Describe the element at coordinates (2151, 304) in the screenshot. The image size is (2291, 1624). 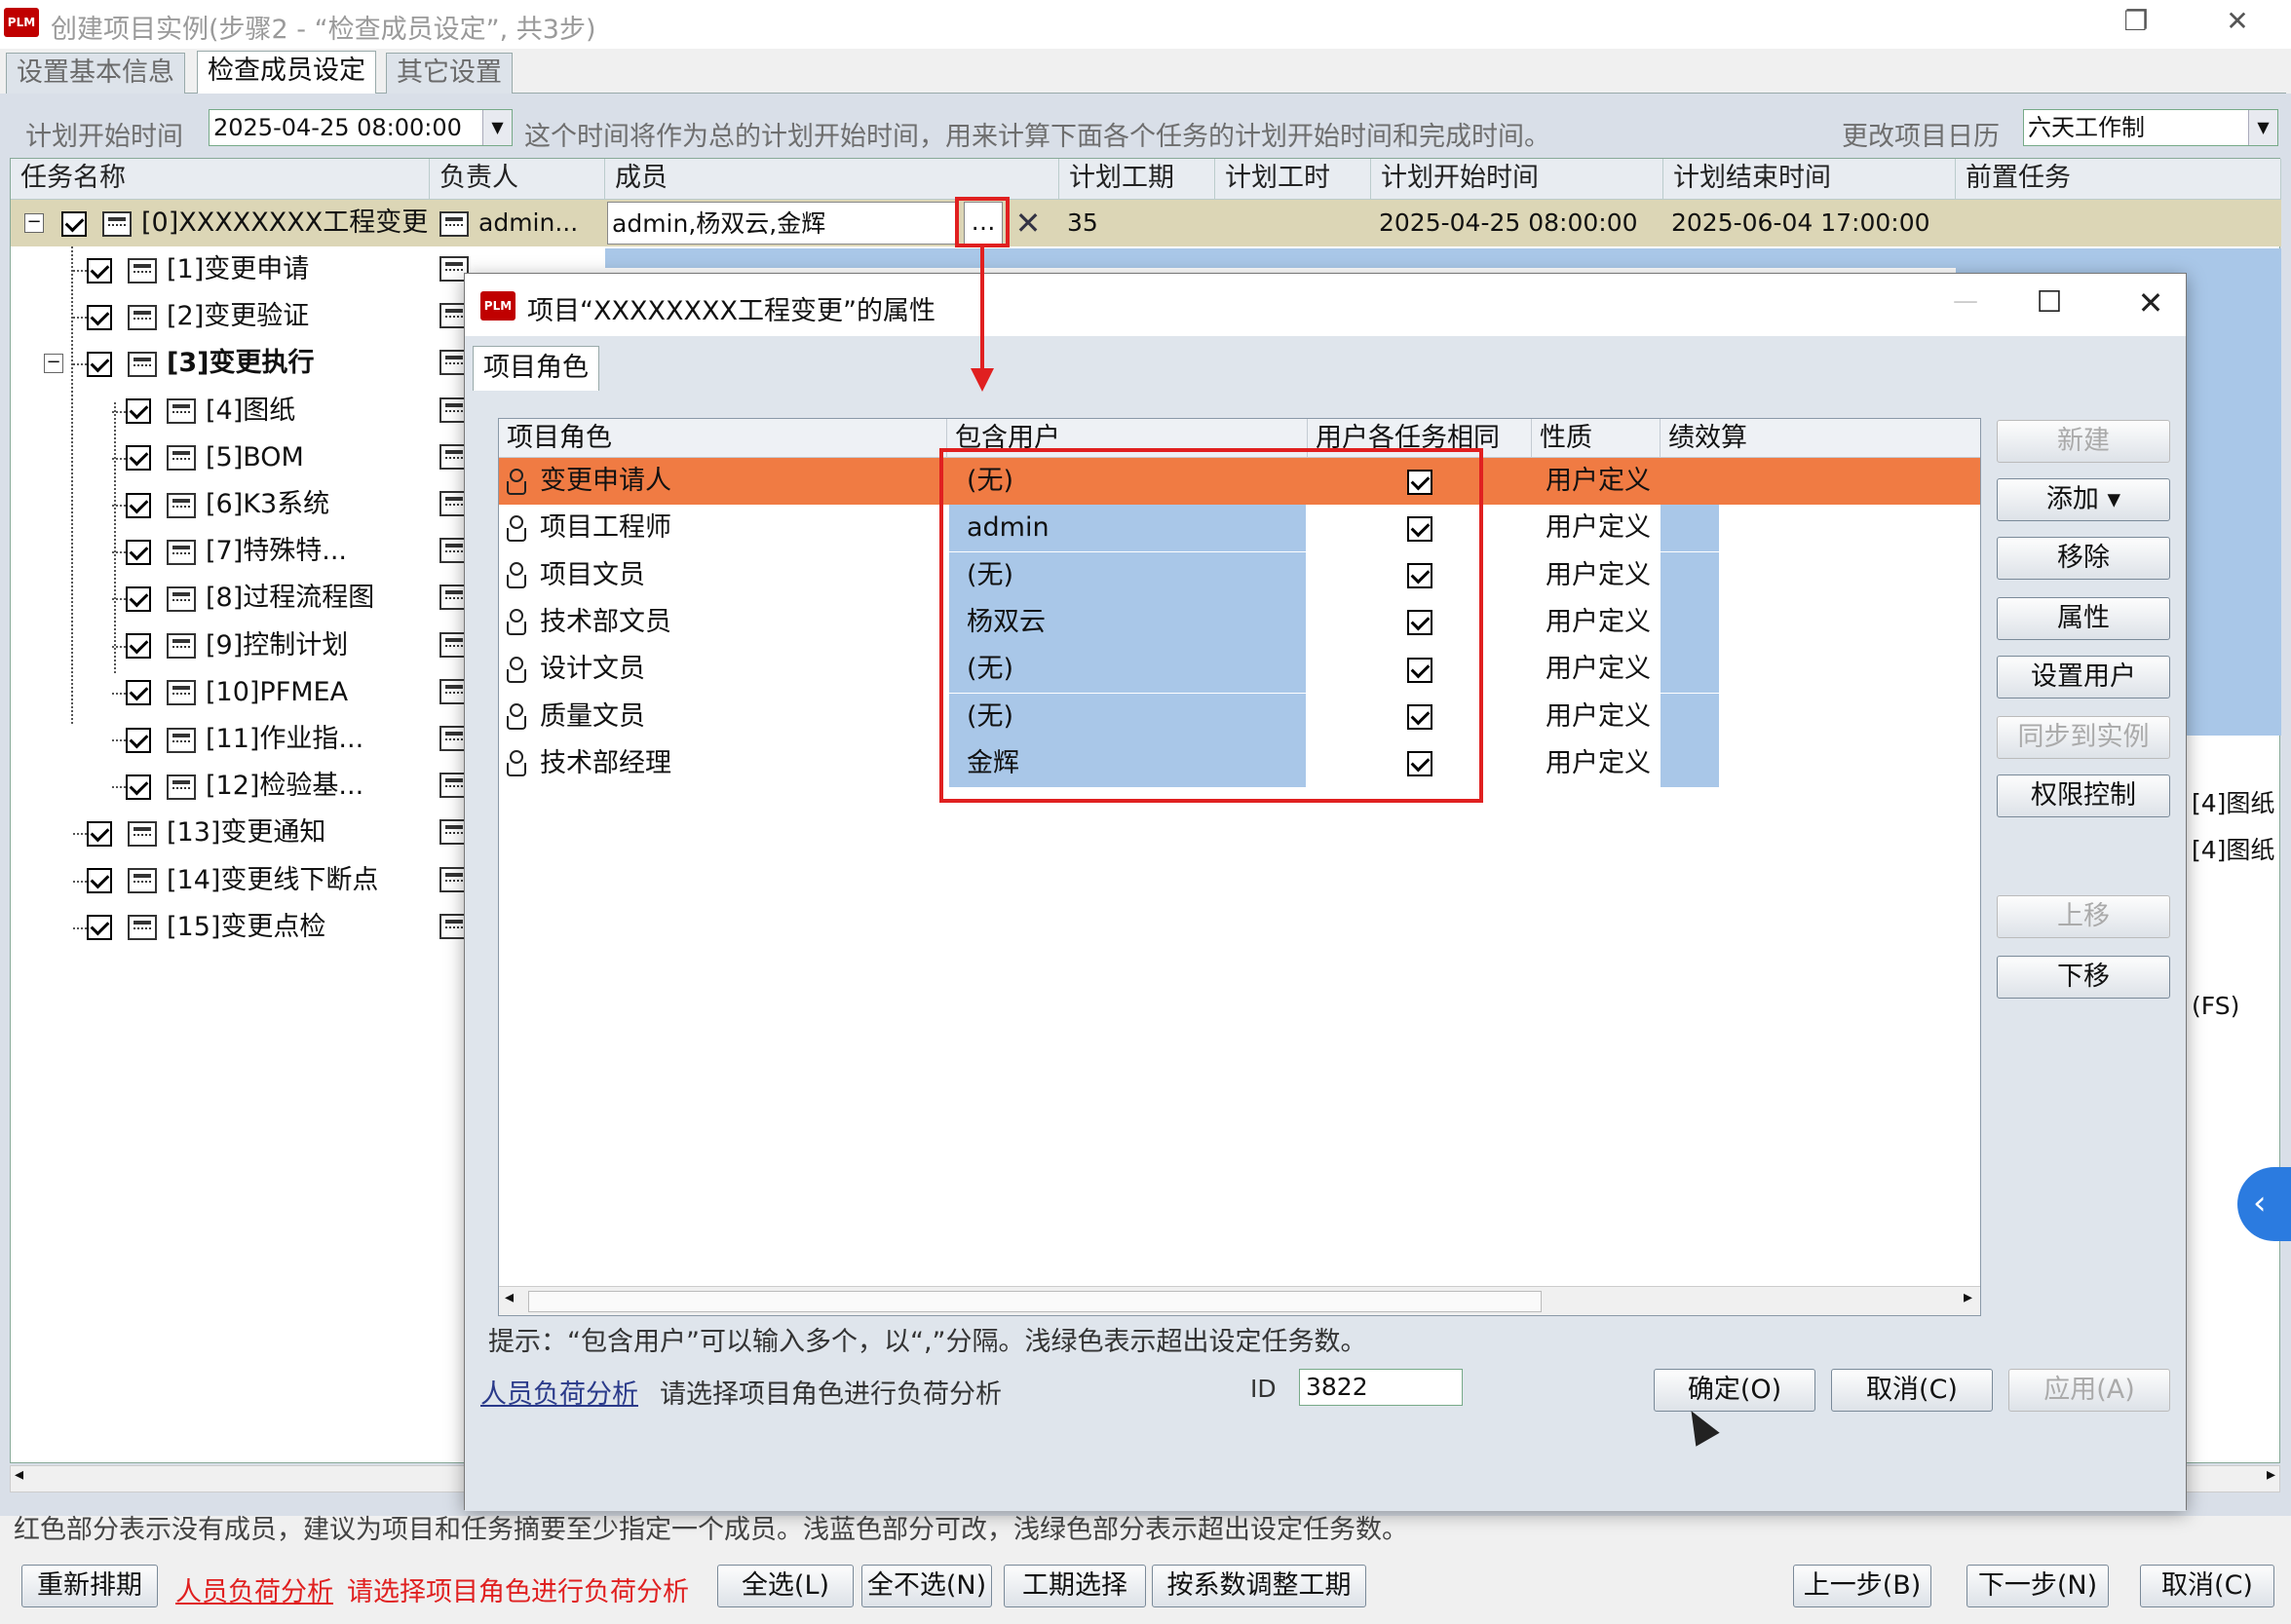
I see `dialog-close-icon: ✕` at that location.